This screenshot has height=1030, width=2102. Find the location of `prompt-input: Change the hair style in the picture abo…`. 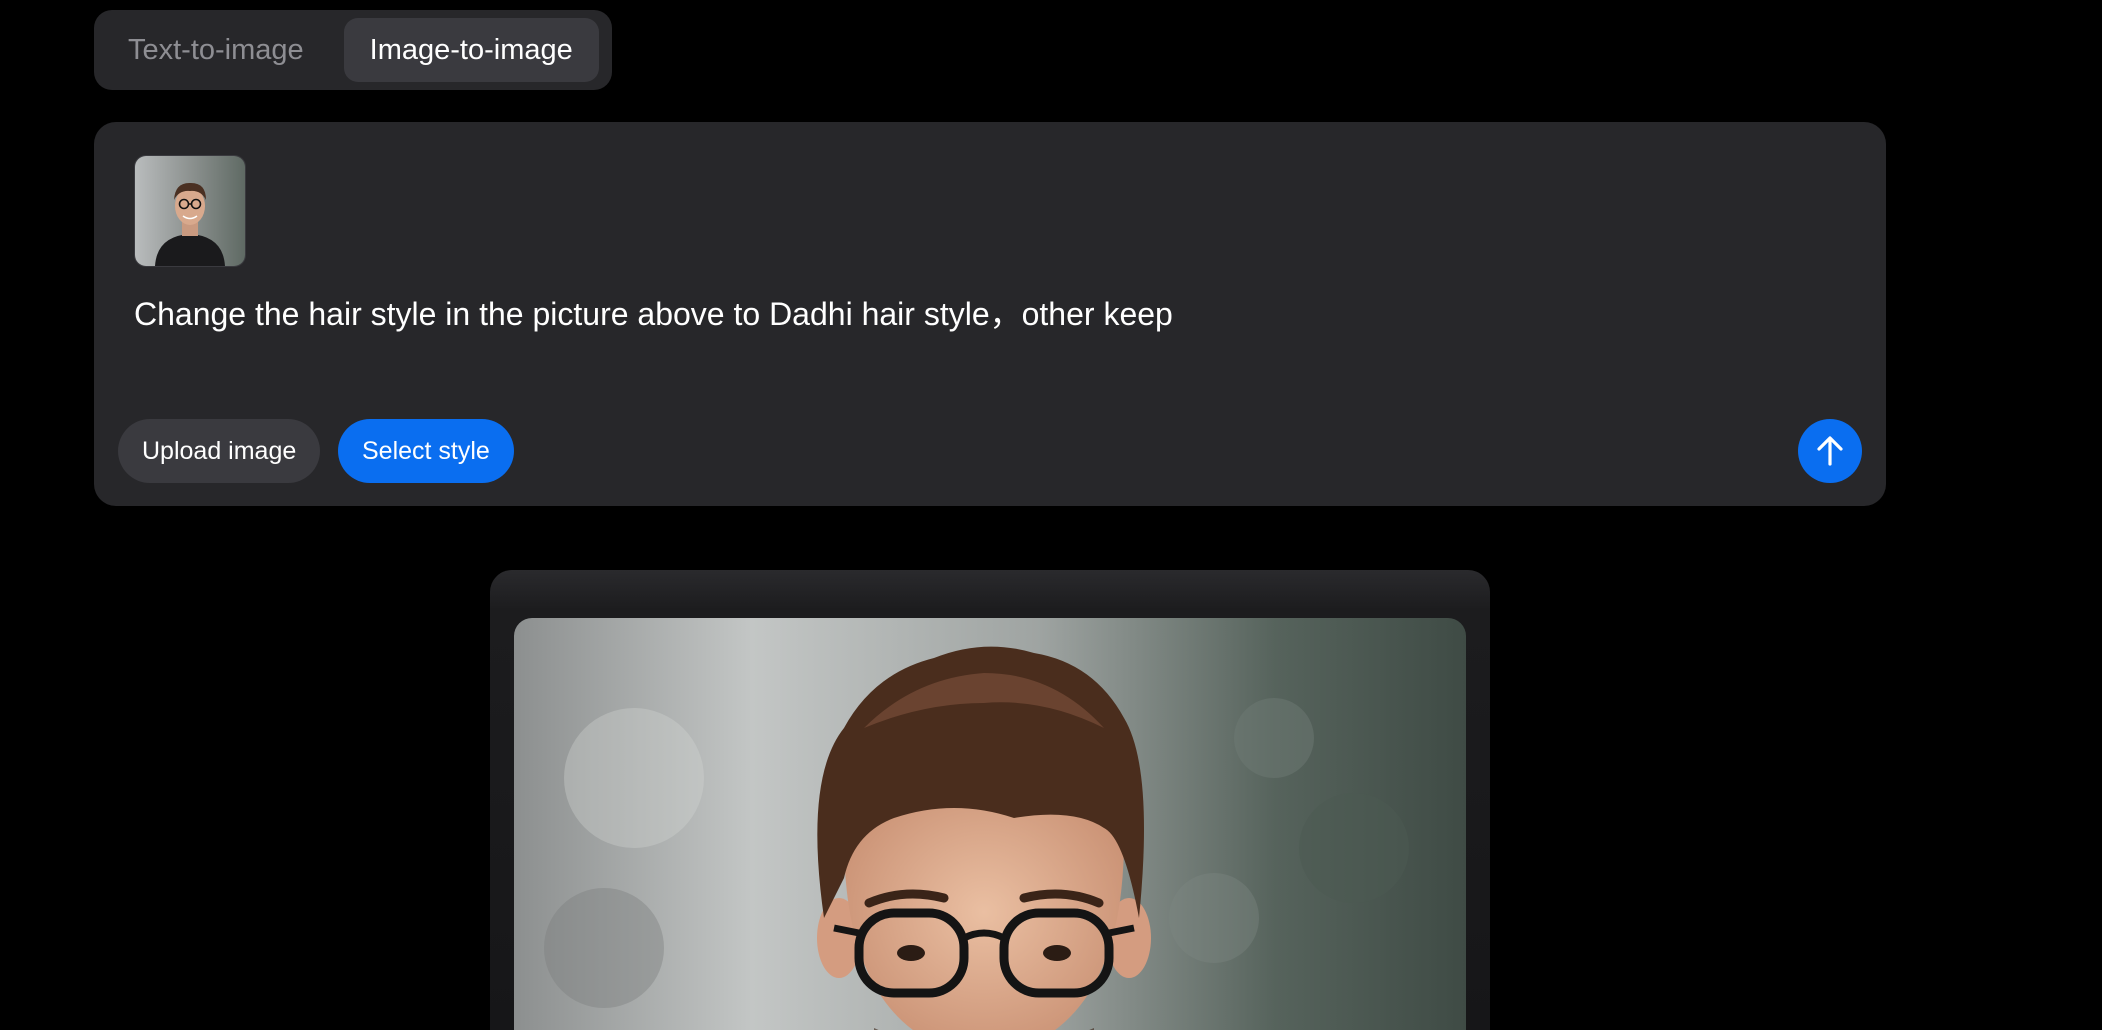

prompt-input: Change the hair style in the picture abo… is located at coordinates (990, 314).